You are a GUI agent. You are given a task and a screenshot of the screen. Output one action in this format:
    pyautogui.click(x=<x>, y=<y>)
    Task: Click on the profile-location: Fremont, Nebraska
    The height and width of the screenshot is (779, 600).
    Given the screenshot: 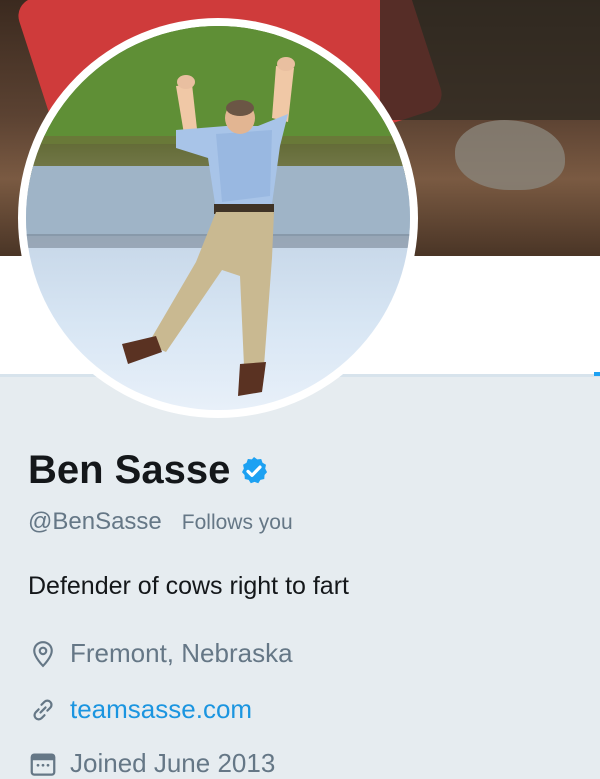 What is the action you would take?
    pyautogui.click(x=160, y=653)
    